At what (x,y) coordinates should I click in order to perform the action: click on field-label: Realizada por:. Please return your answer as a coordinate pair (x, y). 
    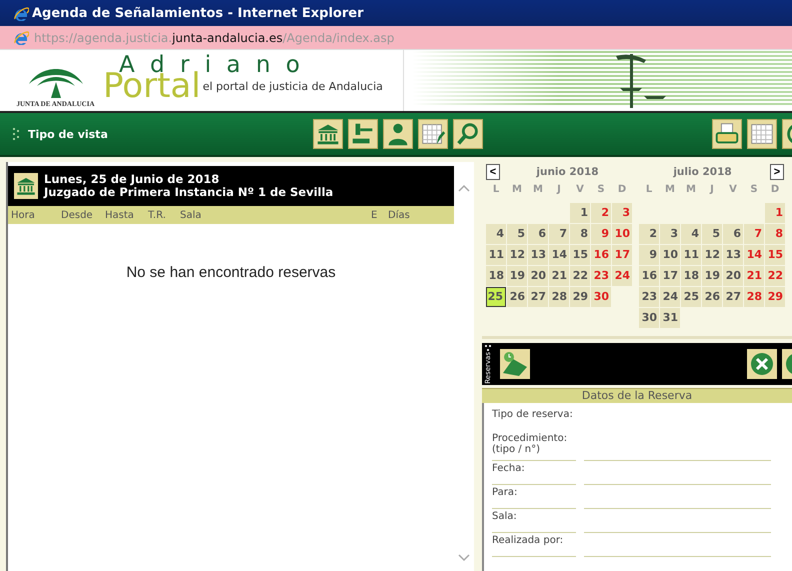
    Looking at the image, I should click on (528, 540).